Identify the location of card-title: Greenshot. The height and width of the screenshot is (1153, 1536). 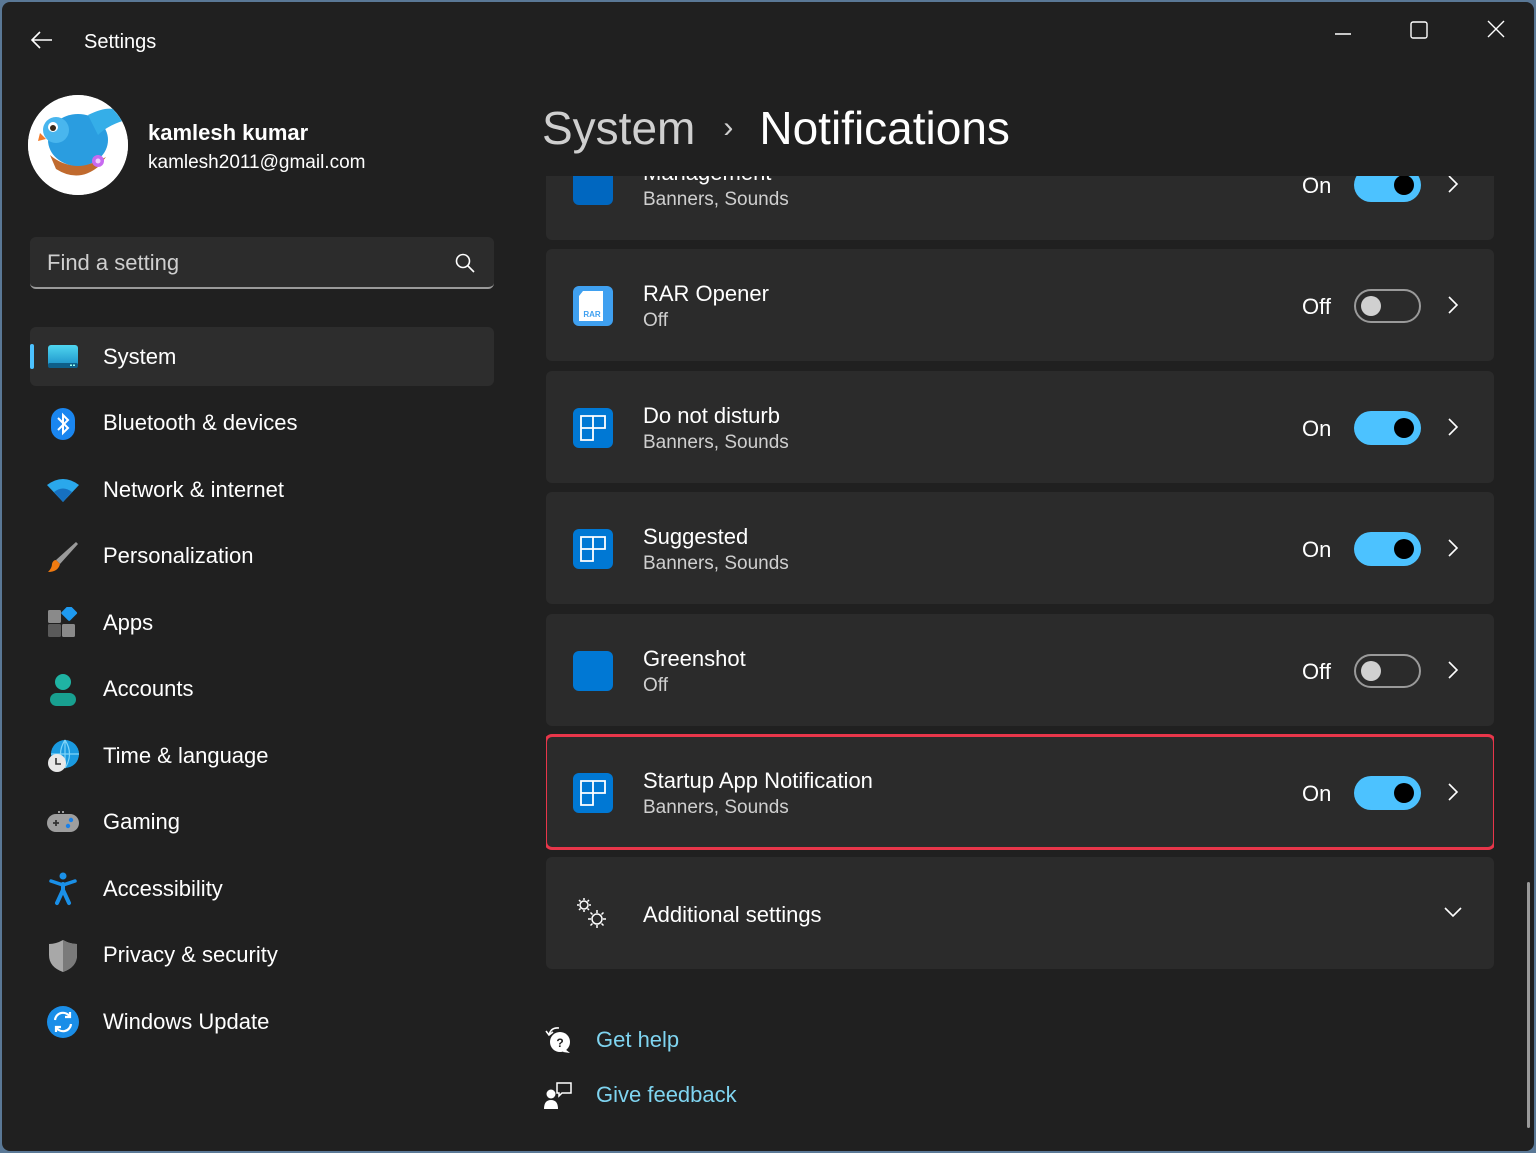
(694, 658).